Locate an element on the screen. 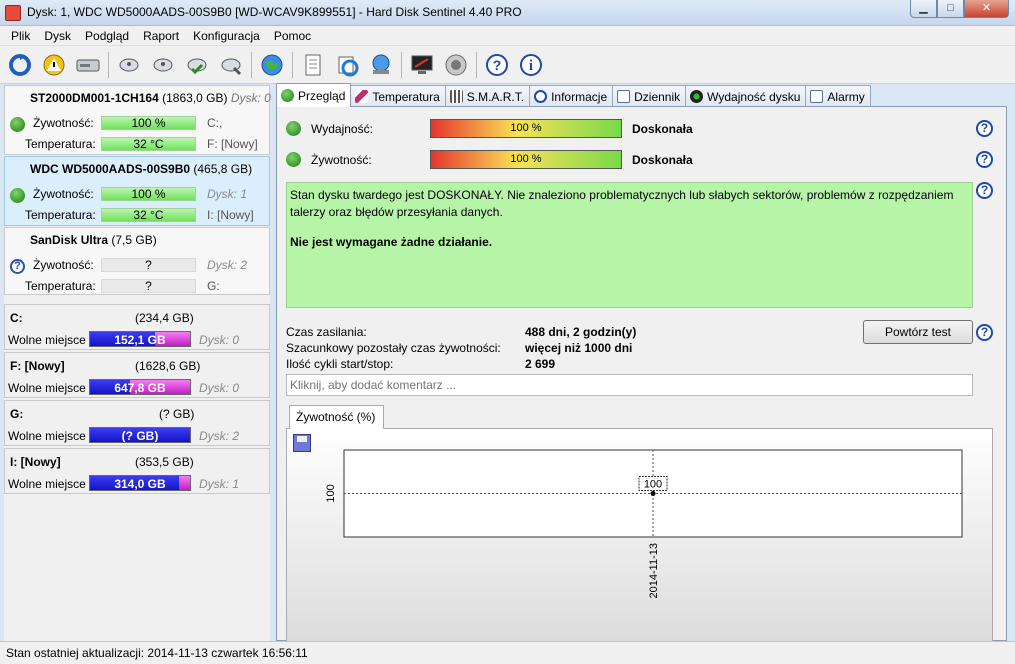 Image resolution: width=1015 pixels, height=664 pixels. help-button: ? is located at coordinates (497, 65).